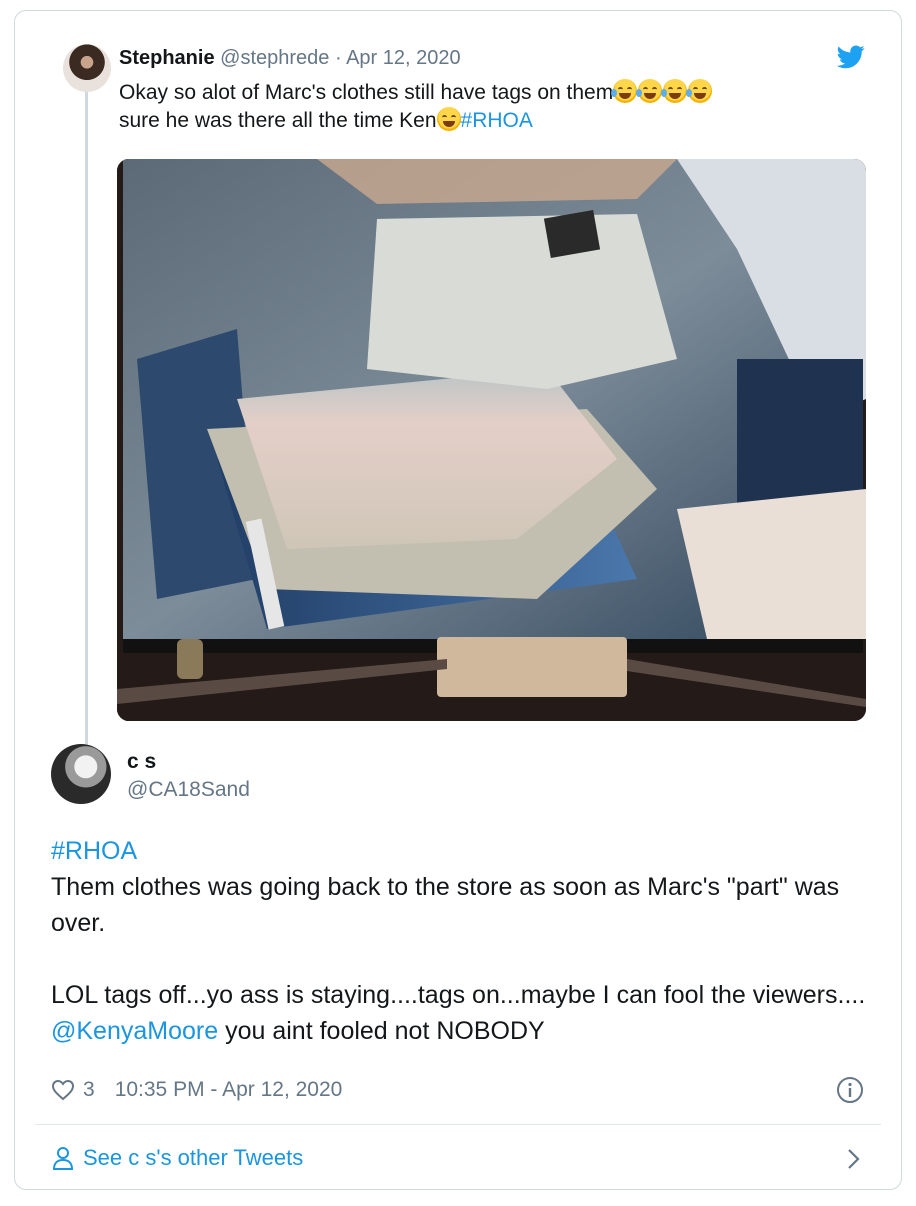  What do you see at coordinates (381, 1031) in the screenshot?
I see `tweet-paragraph-2-end: you aint fooled not NOBODY` at bounding box center [381, 1031].